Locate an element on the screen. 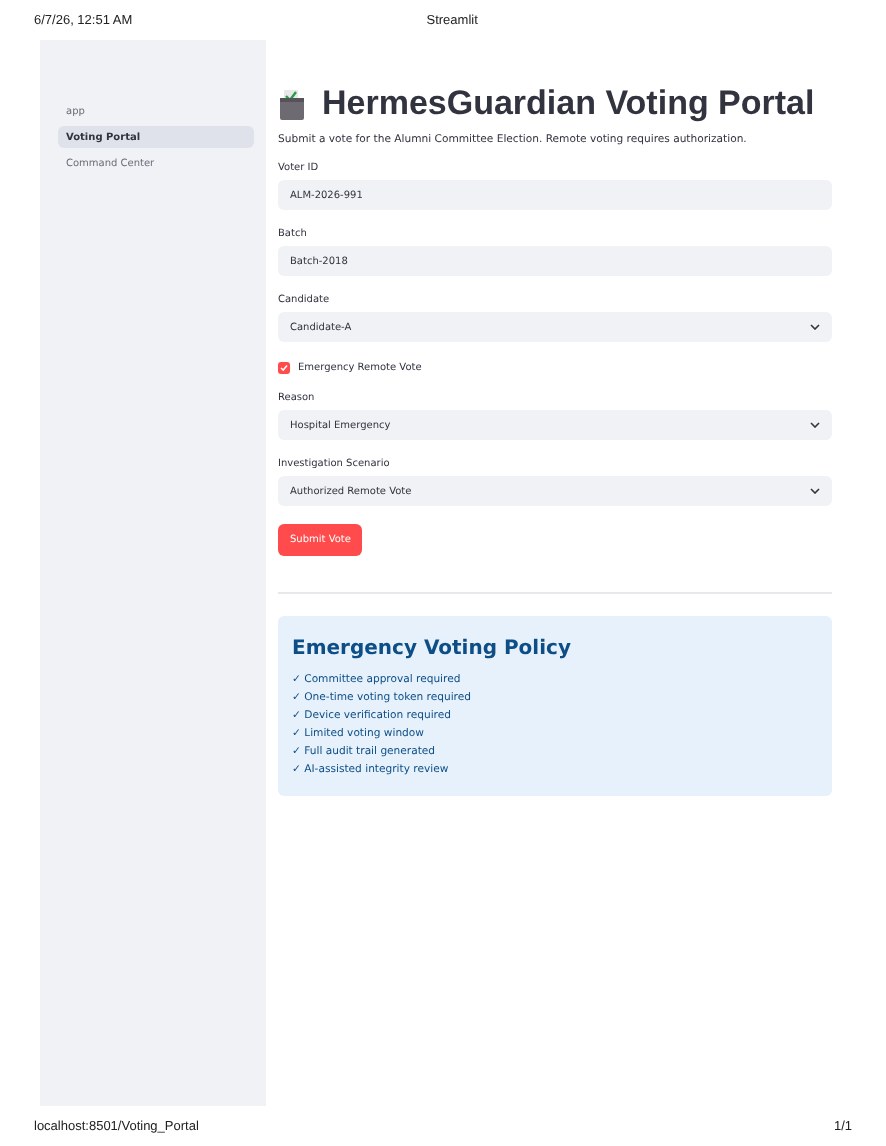 Image resolution: width=886 pixels, height=1146 pixels. checkbox is located at coordinates (284, 368).